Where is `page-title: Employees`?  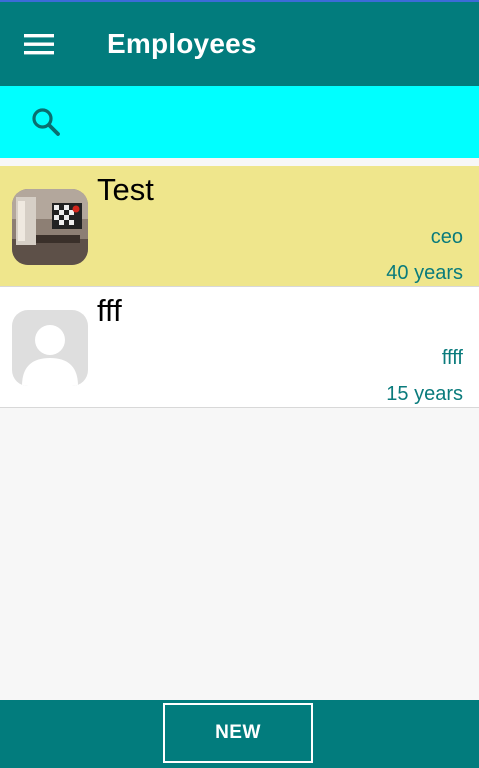 page-title: Employees is located at coordinates (182, 43).